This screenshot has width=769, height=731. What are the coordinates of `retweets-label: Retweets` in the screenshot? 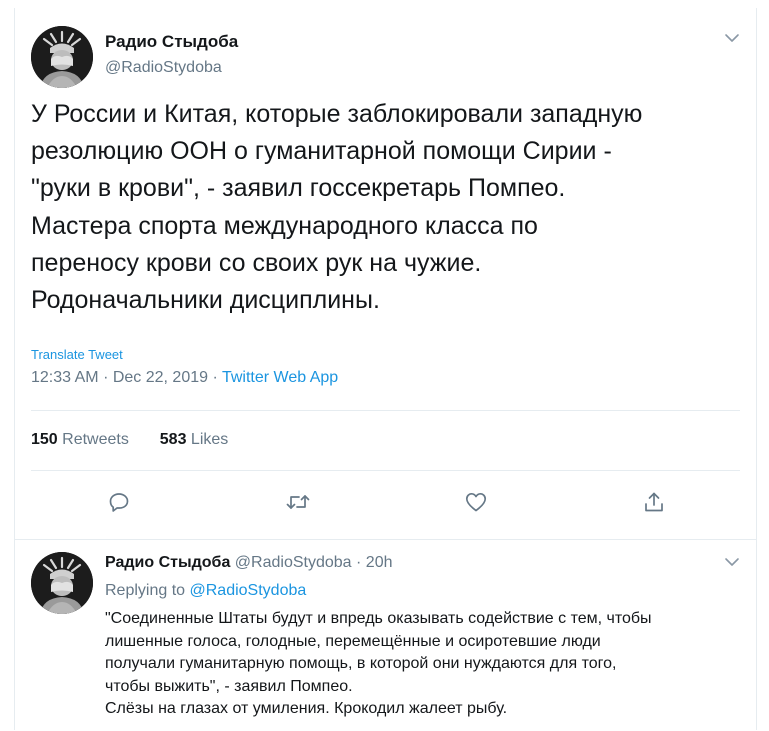 It's located at (95, 439).